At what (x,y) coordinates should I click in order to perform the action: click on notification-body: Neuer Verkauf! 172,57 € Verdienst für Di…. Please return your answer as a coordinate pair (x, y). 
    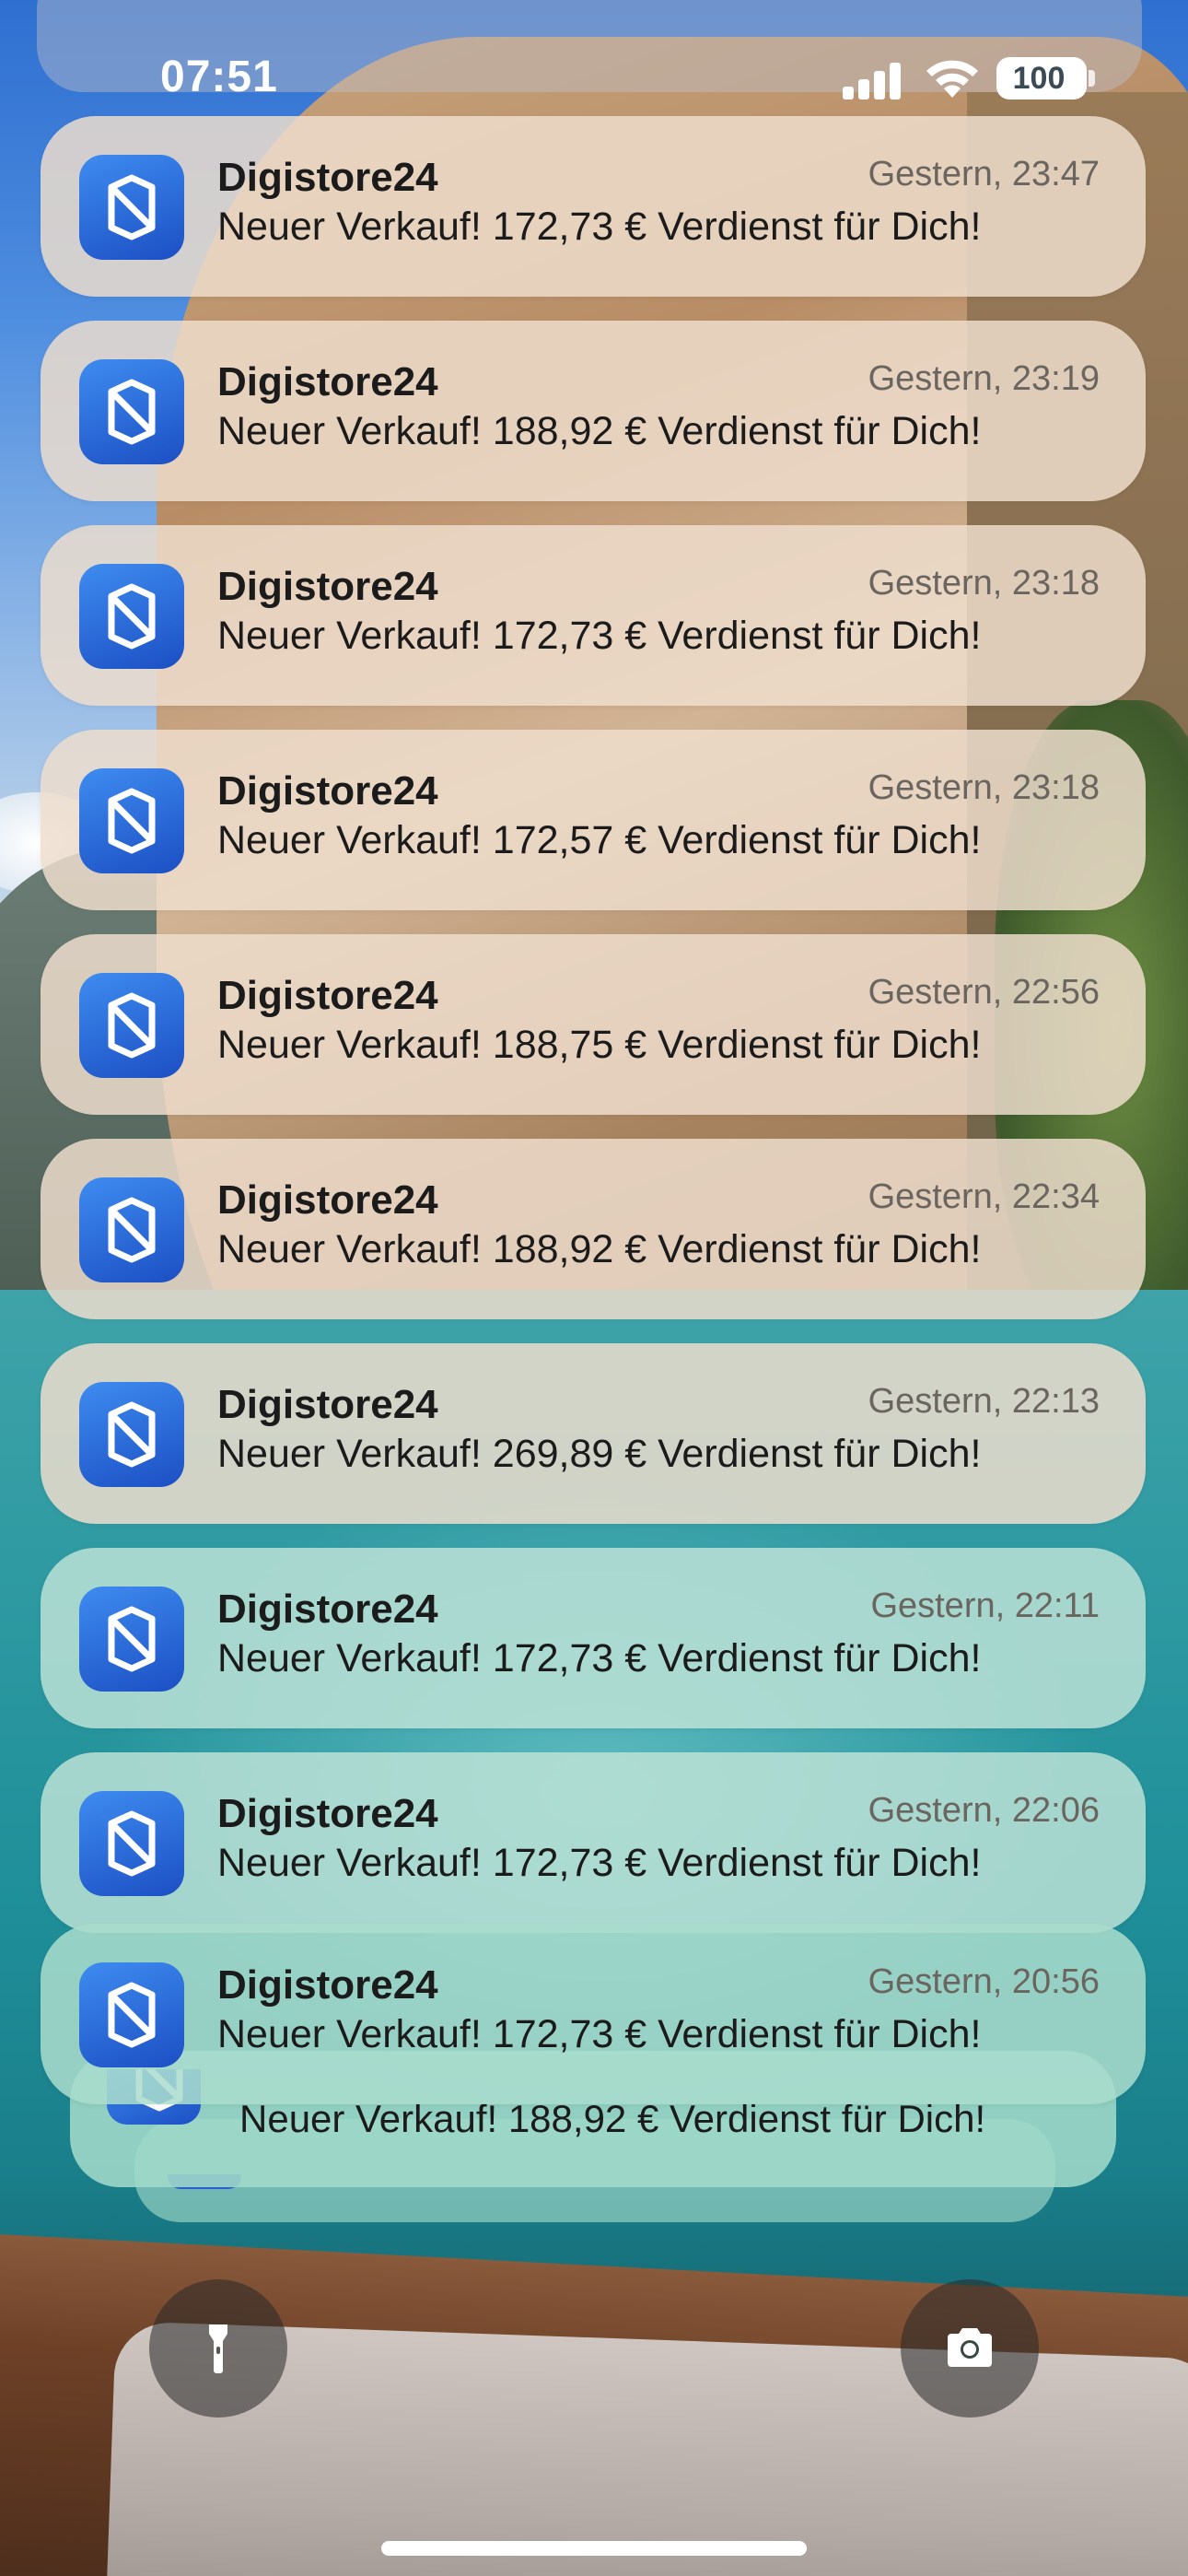
    Looking at the image, I should click on (599, 840).